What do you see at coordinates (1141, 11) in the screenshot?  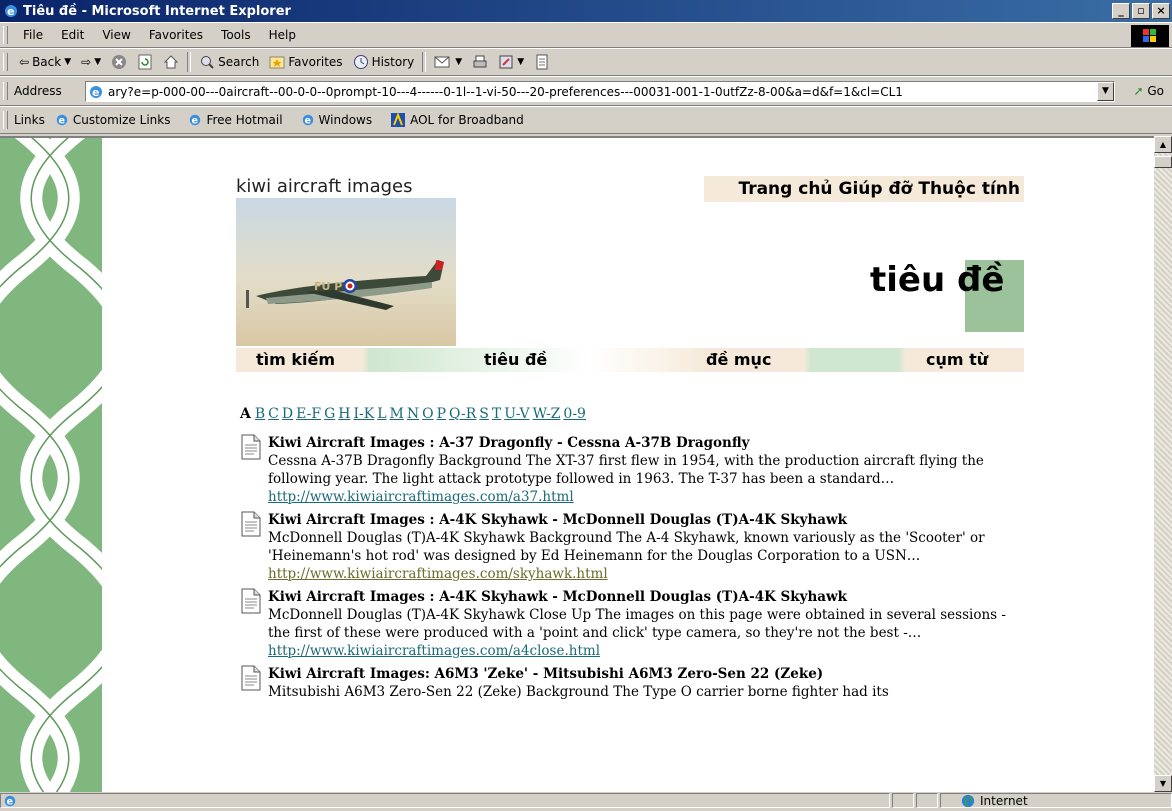 I see `maximize-button: ▫` at bounding box center [1141, 11].